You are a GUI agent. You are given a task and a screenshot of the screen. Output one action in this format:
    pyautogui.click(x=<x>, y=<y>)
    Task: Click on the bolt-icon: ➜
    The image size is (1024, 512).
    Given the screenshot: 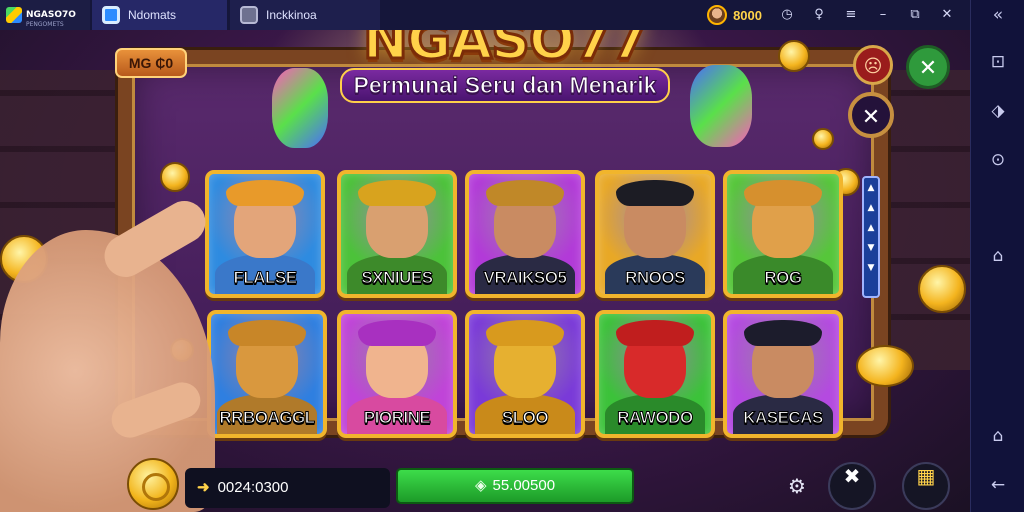 What is the action you would take?
    pyautogui.click(x=203, y=487)
    